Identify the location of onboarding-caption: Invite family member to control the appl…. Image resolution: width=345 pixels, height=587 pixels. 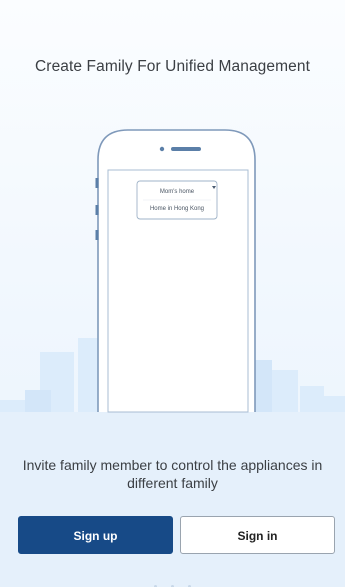
(172, 474).